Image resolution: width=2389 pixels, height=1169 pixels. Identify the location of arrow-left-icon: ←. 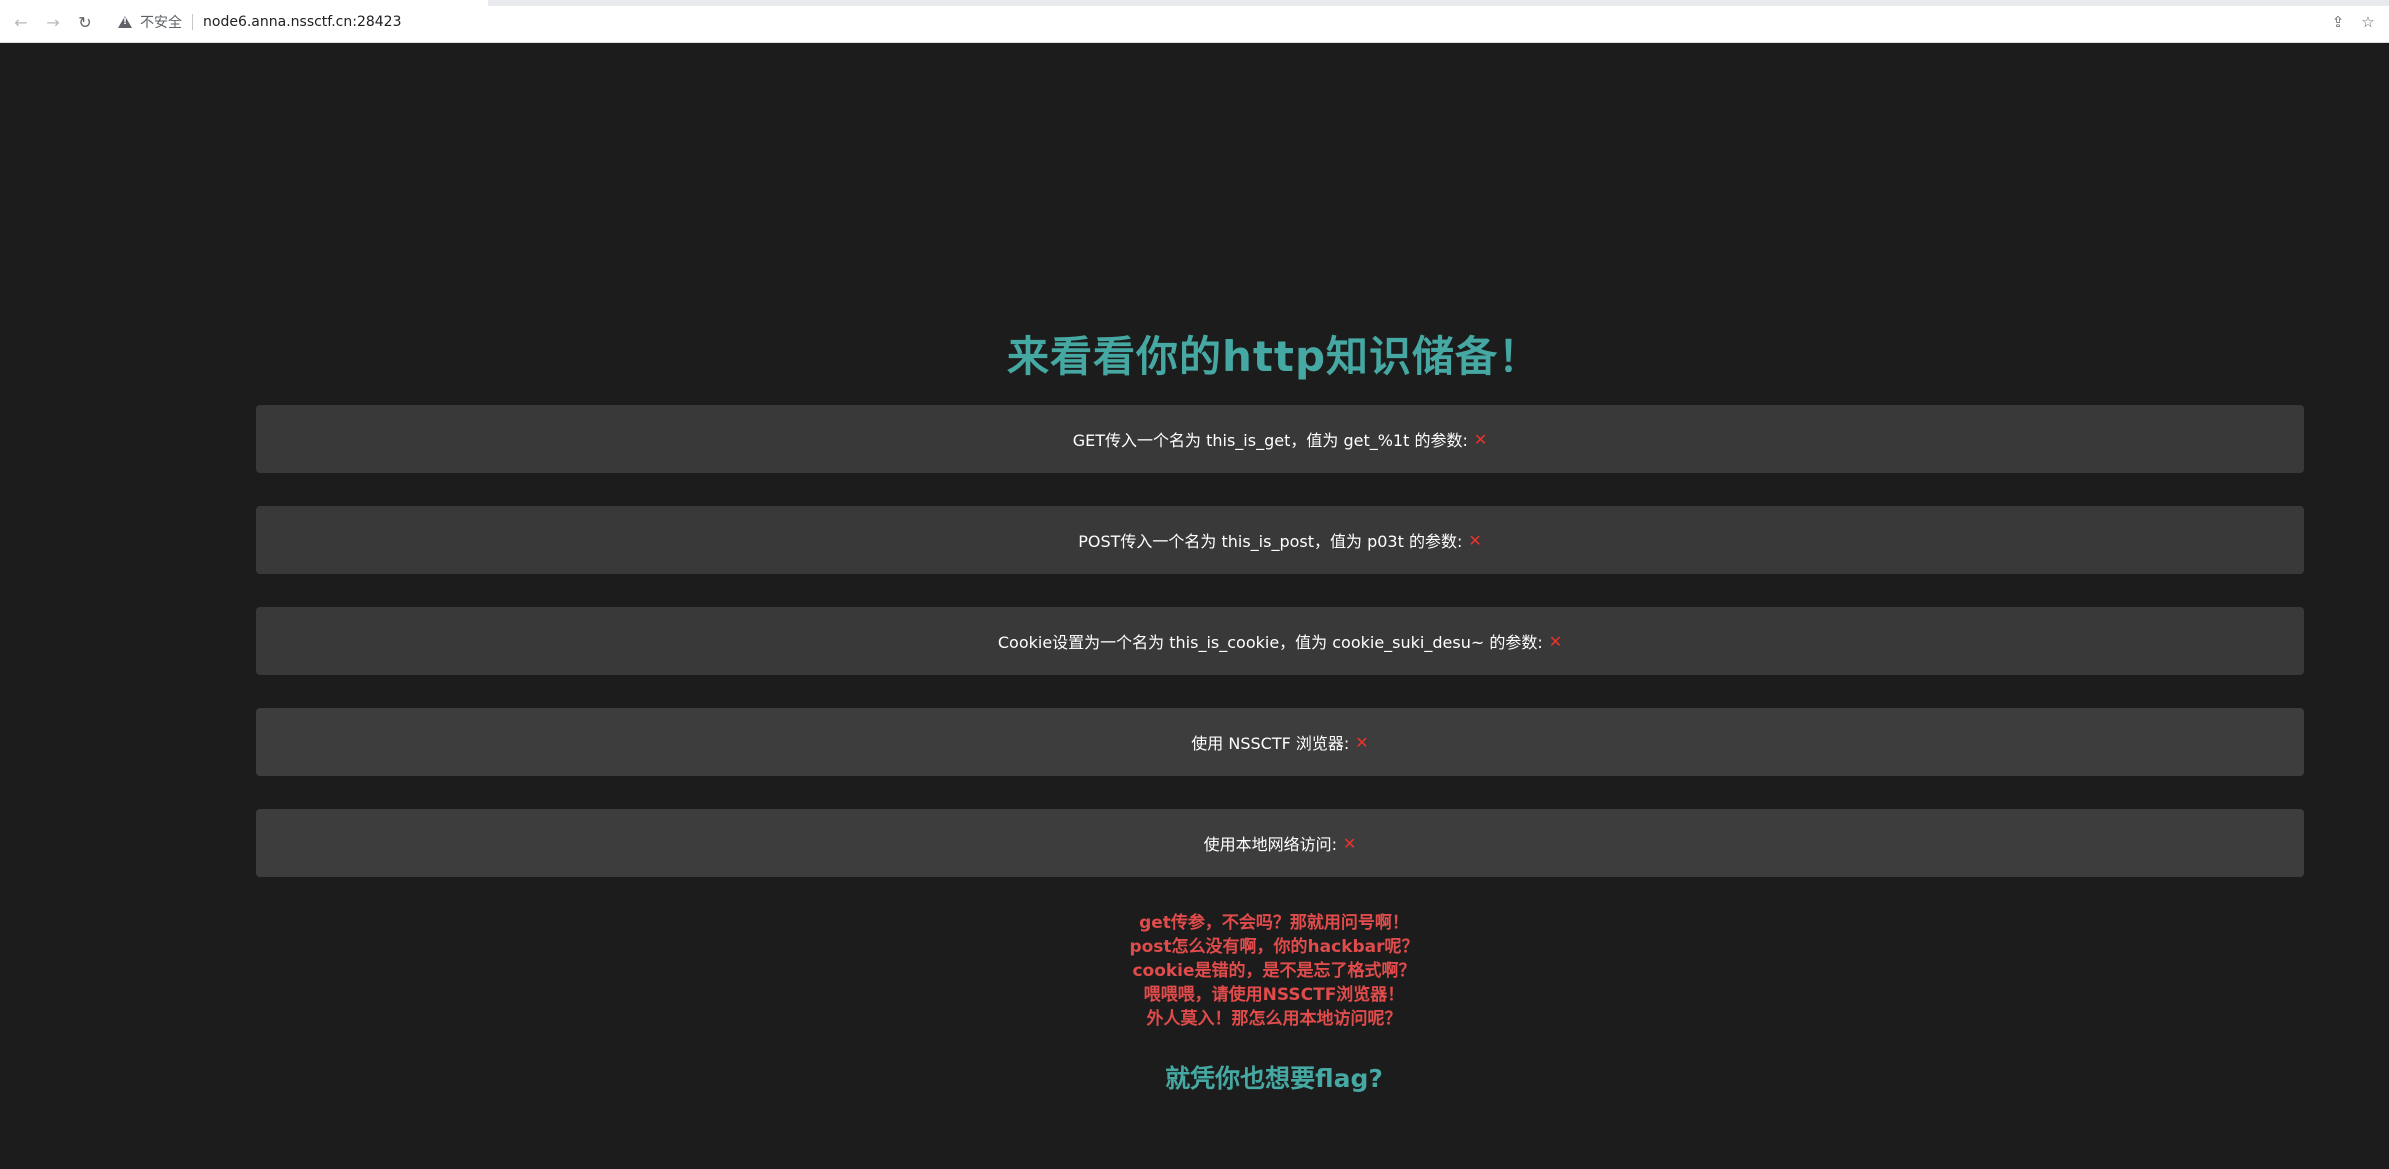
(21, 22).